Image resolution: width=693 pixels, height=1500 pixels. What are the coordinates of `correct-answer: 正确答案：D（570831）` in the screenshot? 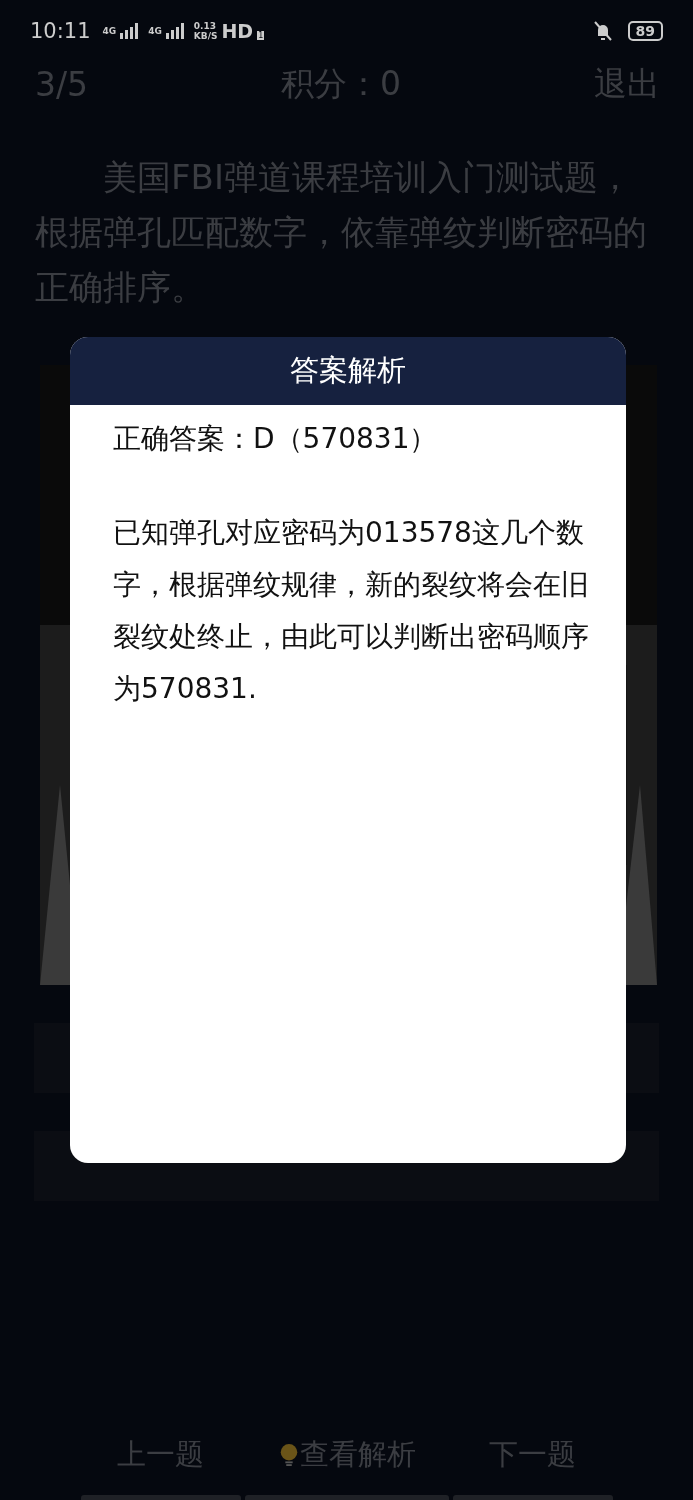 It's located at (276, 439).